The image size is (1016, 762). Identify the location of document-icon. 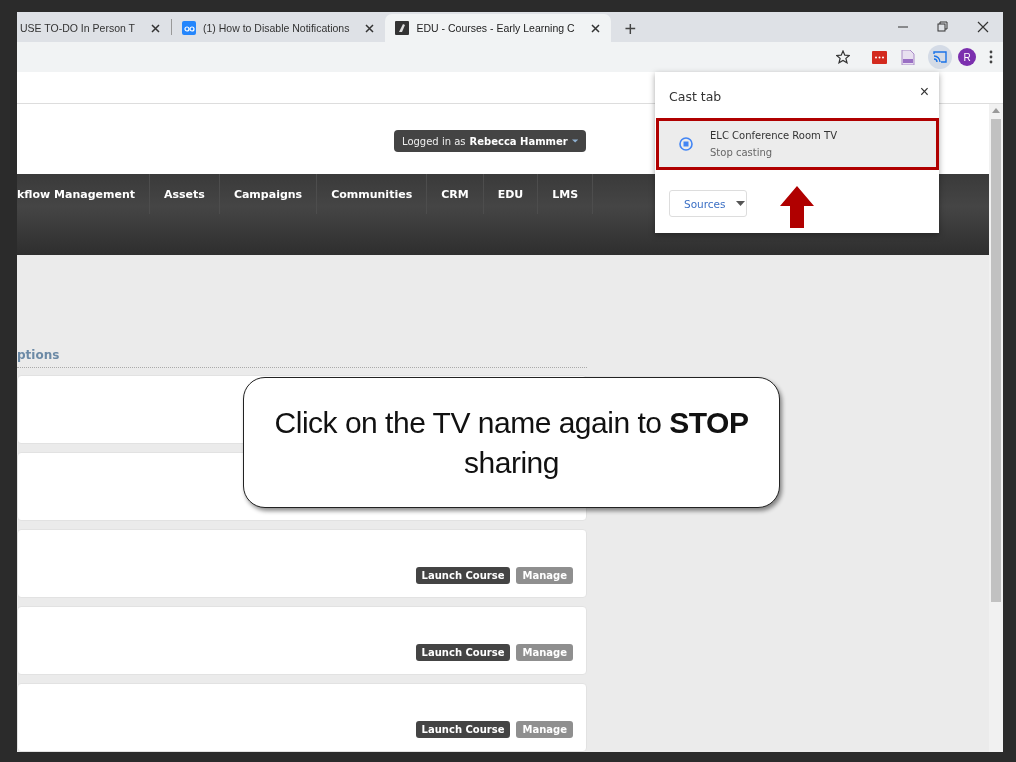
(907, 57).